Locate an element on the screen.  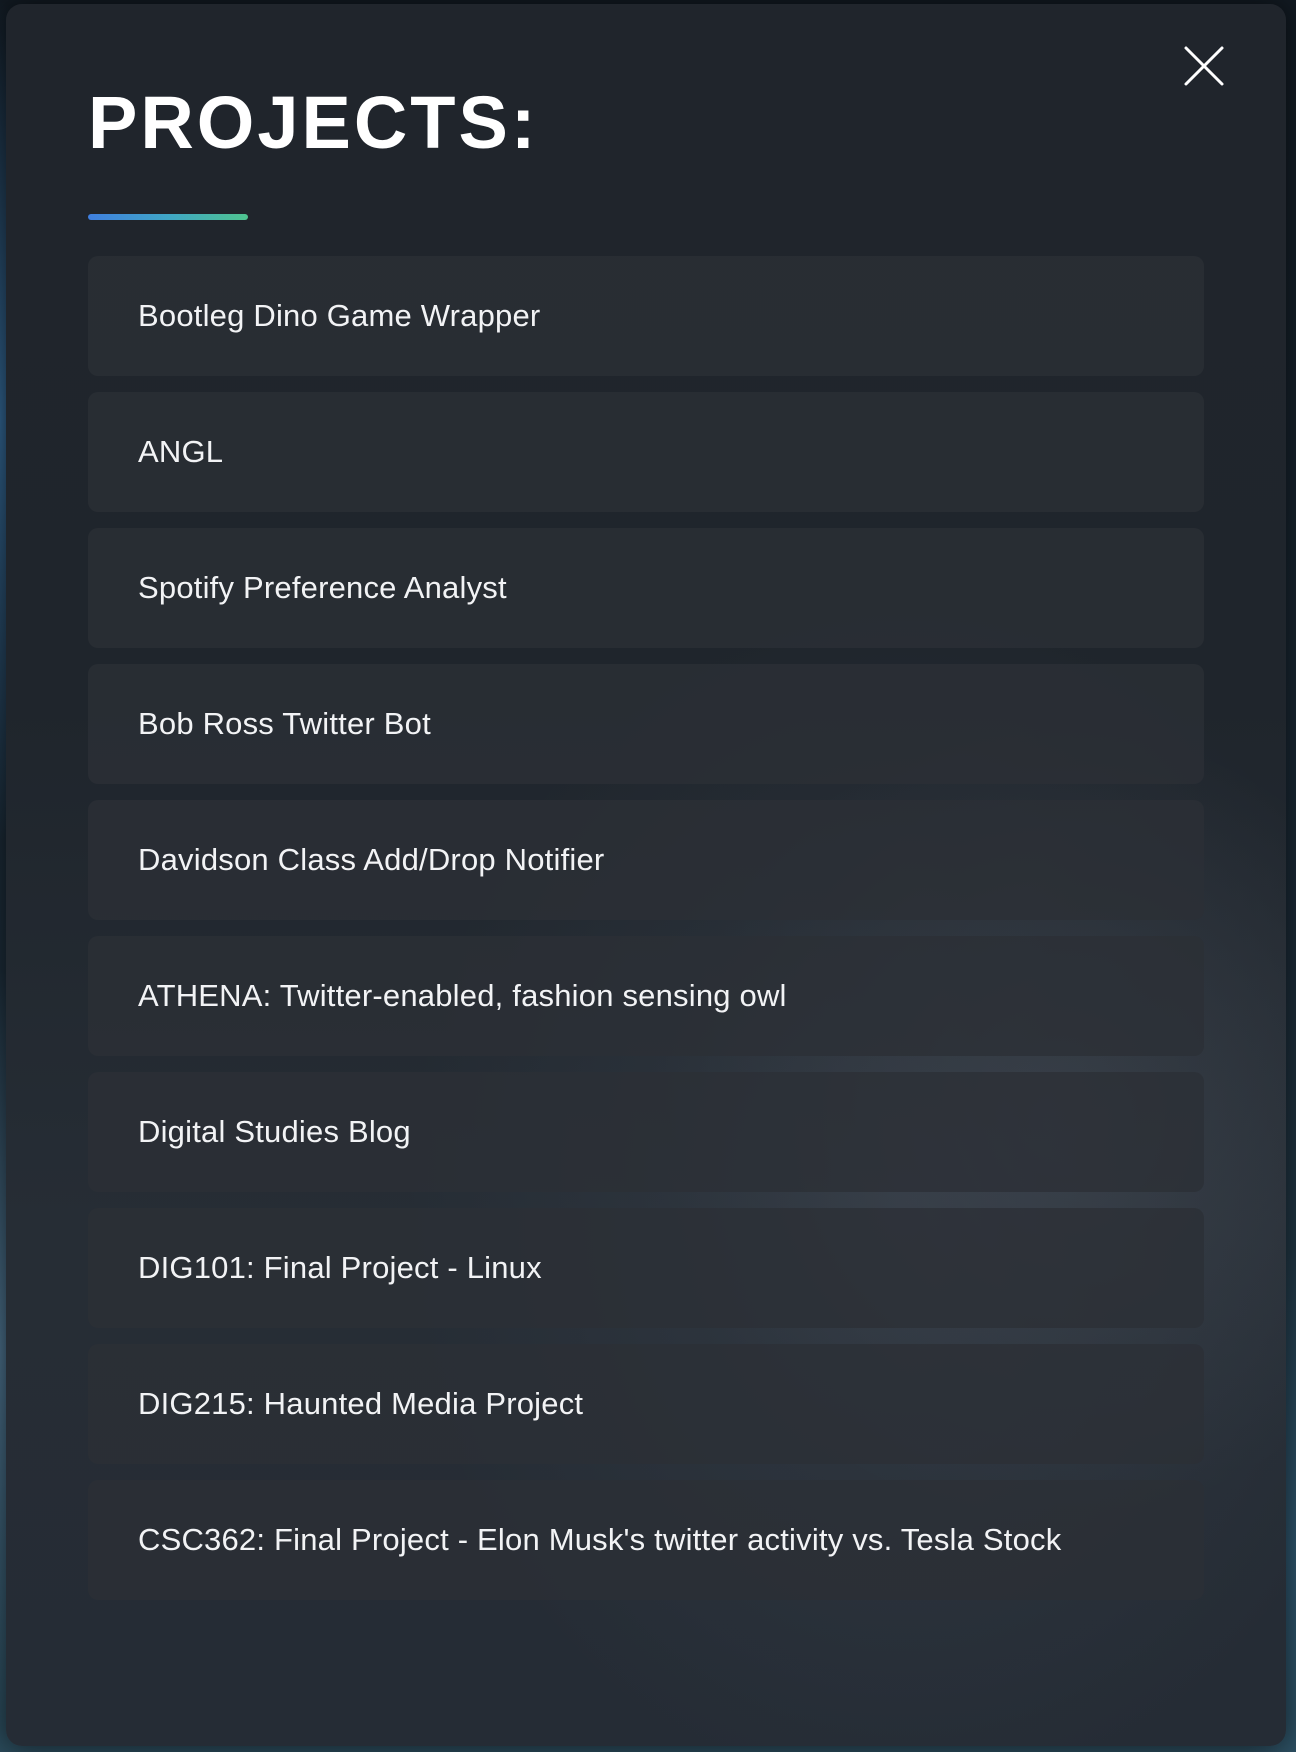
project-item-label: Spotify Preference Analyst is located at coordinates (322, 587).